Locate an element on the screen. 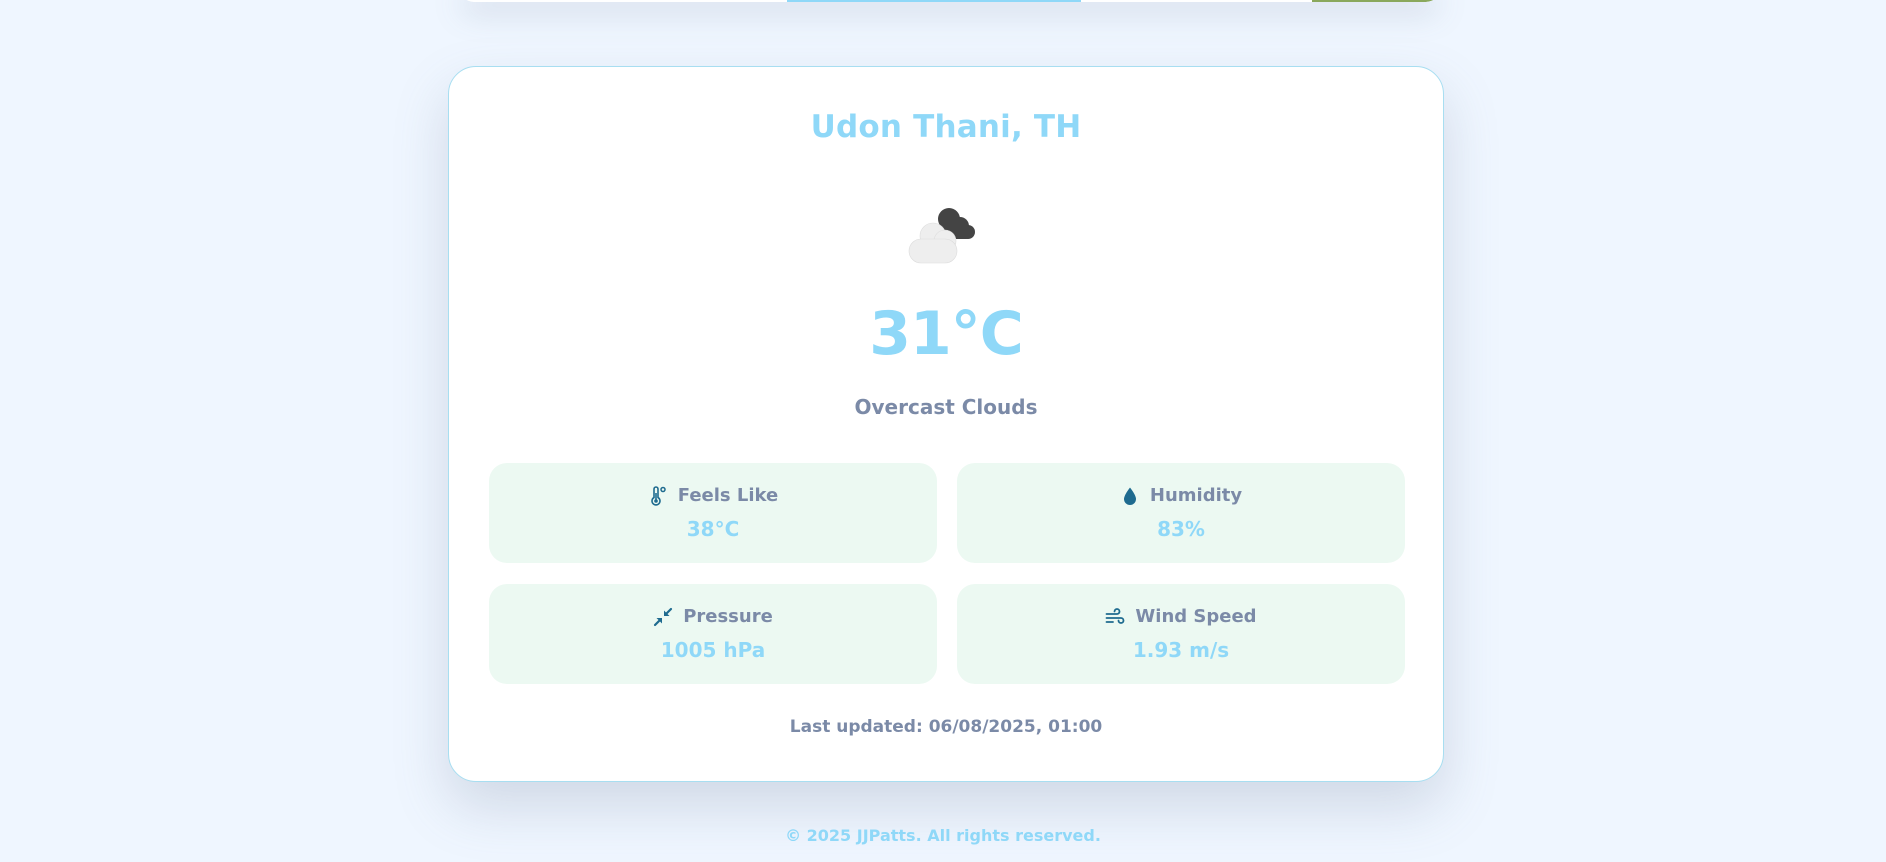  droplet-icon is located at coordinates (1129, 496).